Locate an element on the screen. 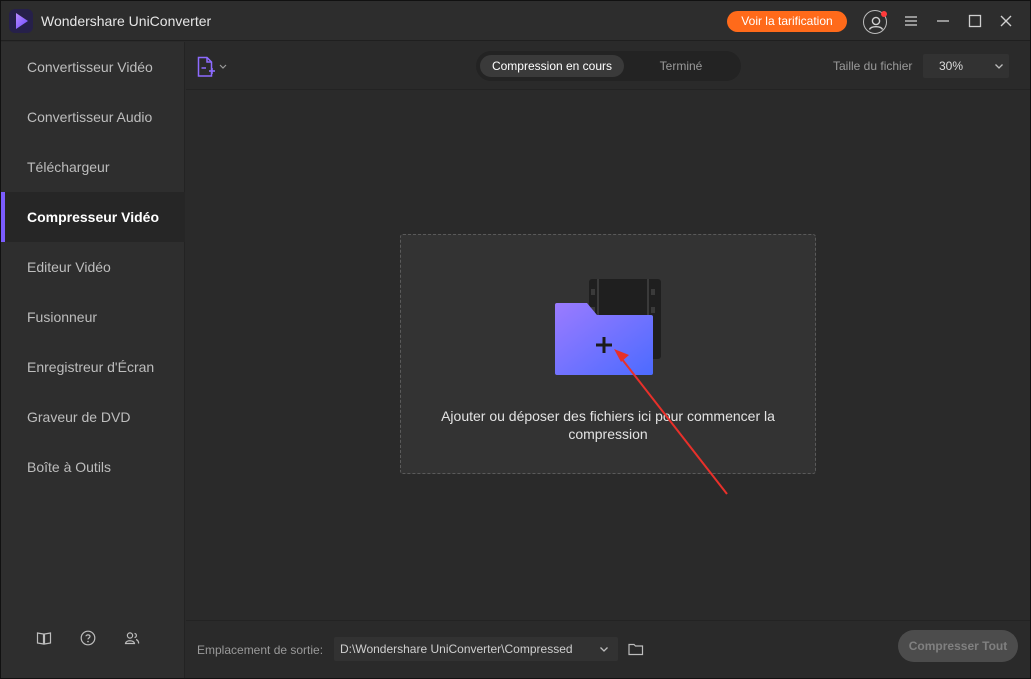 This screenshot has height=679, width=1031. menu-icon is located at coordinates (911, 21).